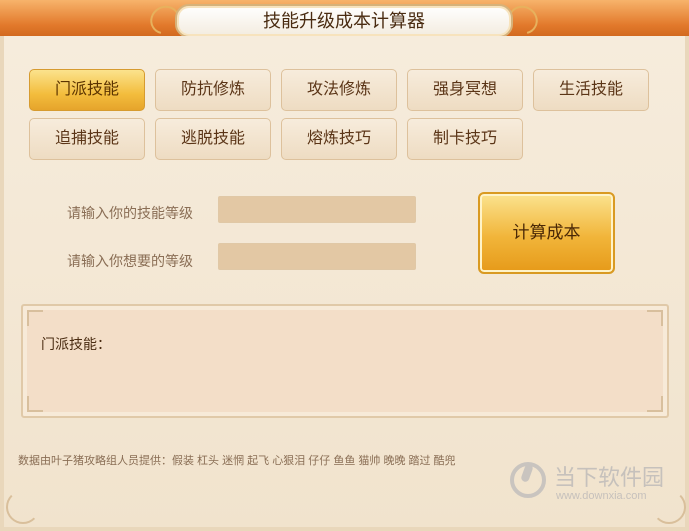 This screenshot has height=531, width=689. What do you see at coordinates (87, 139) in the screenshot?
I see `tab-pursuit-skill: 追捕技能` at bounding box center [87, 139].